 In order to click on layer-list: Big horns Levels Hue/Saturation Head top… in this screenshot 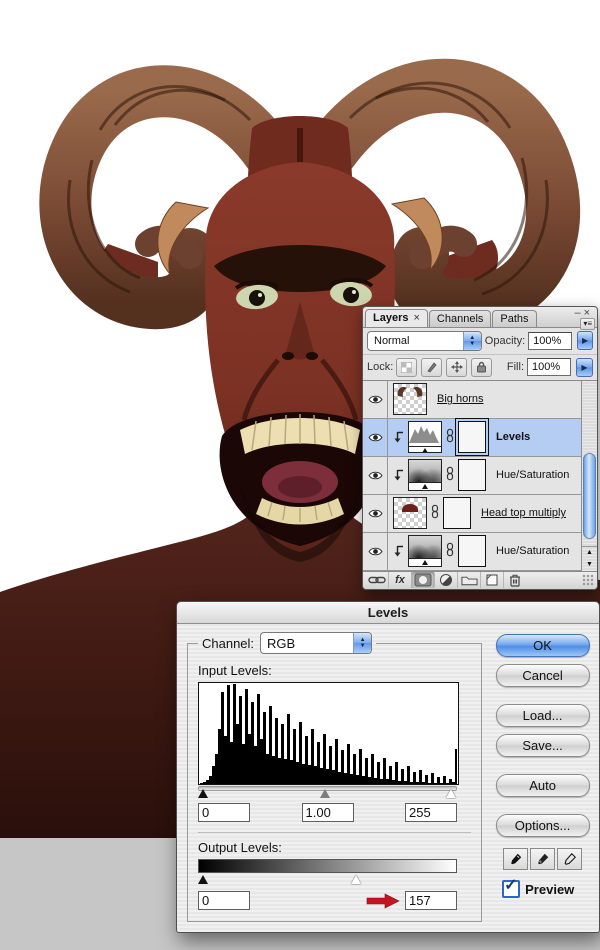, I will do `click(480, 475)`.